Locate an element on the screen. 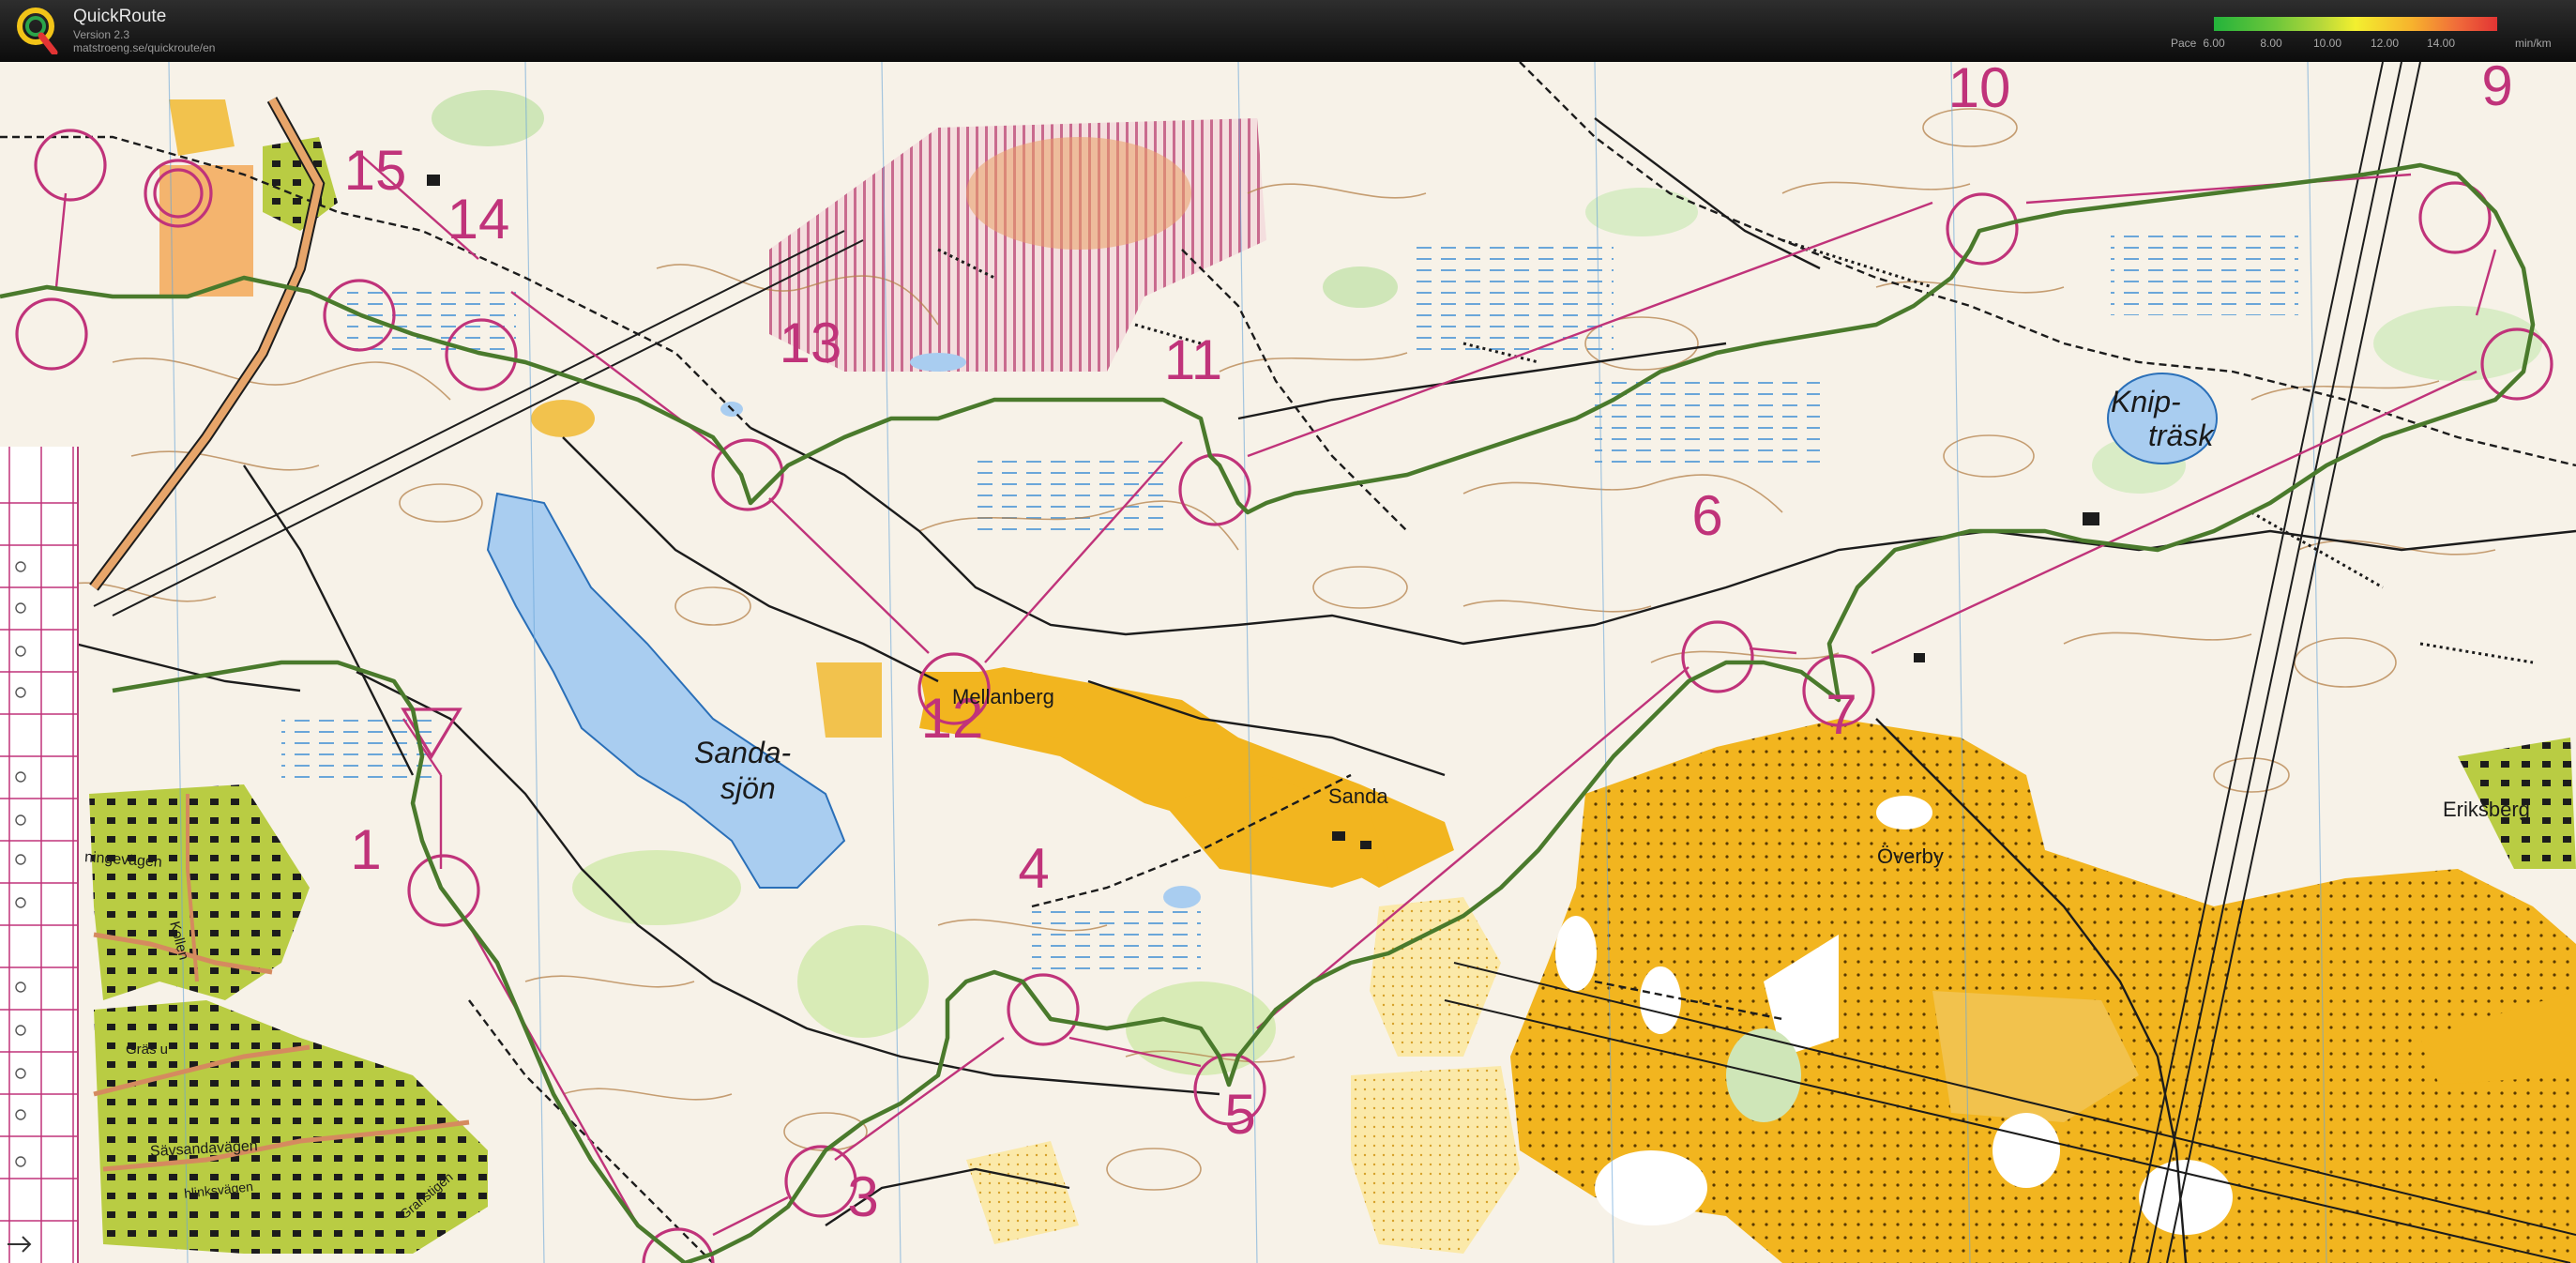  pace-legend: Pace 6.00 8.00 10.00 12.00 14.00 min/km is located at coordinates (2359, 33).